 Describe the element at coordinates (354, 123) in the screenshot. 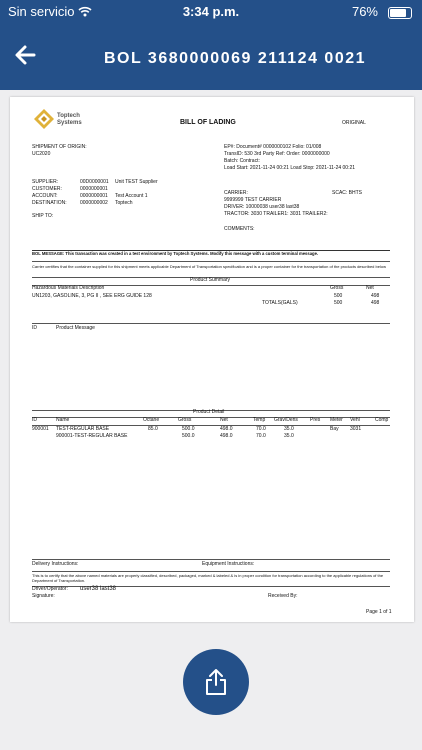

I see `original-label: ORIGINAL` at that location.